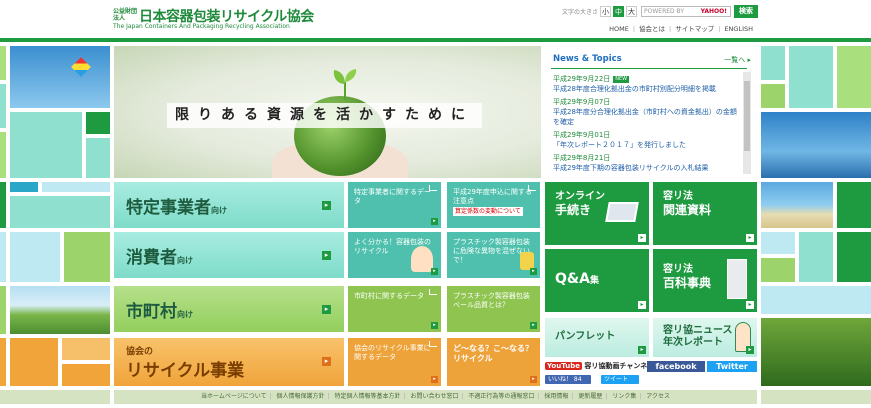  Describe the element at coordinates (324, 115) in the screenshot. I see `hero-copy: 限りある資源を活かすために` at that location.